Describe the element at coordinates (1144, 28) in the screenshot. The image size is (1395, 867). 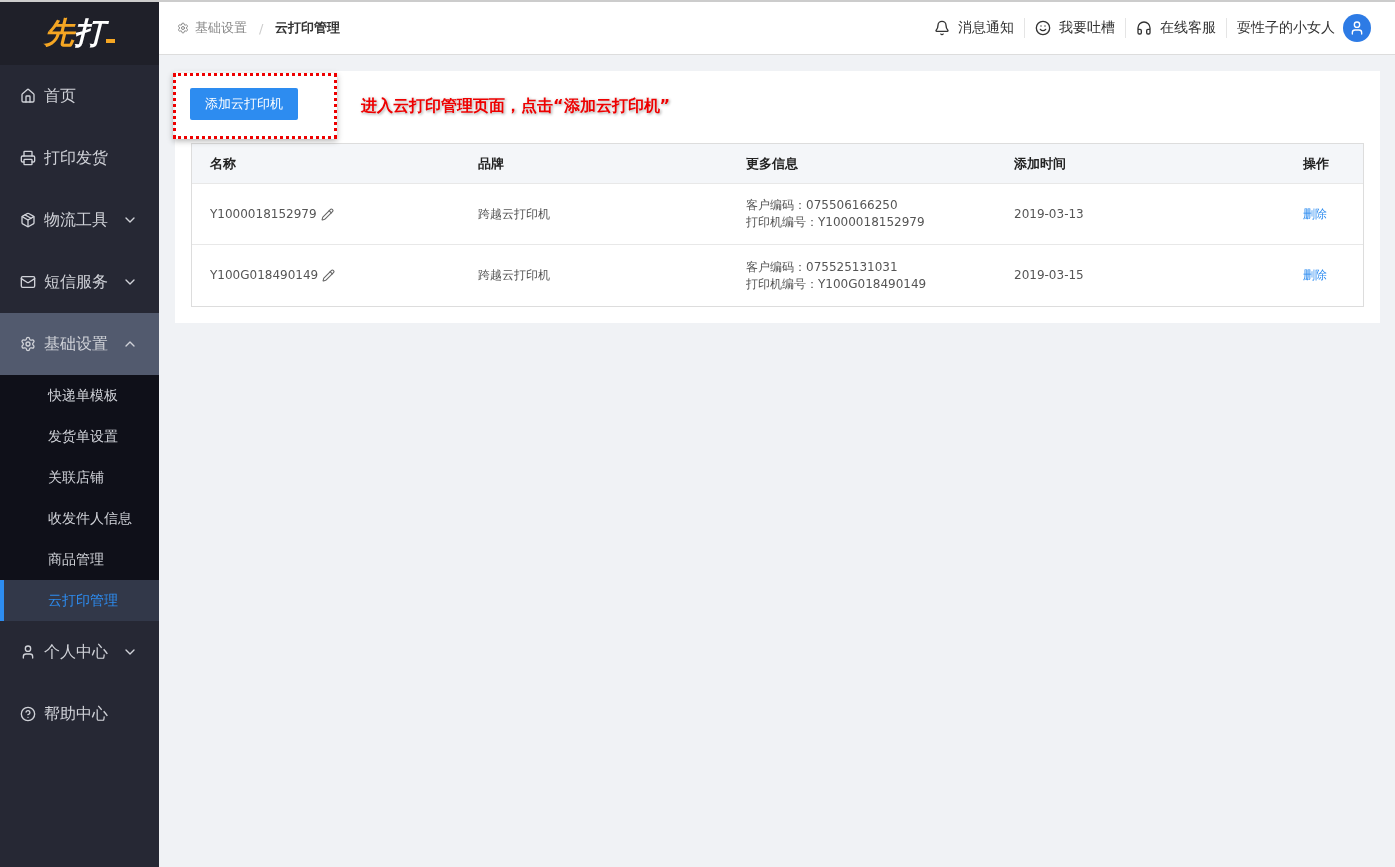
I see `headset-icon` at that location.